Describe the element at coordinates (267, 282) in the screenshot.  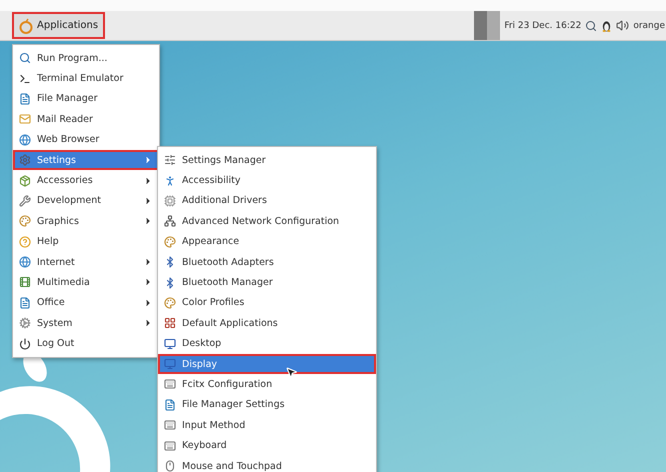
I see `menu-item: Bluetooth Manager` at that location.